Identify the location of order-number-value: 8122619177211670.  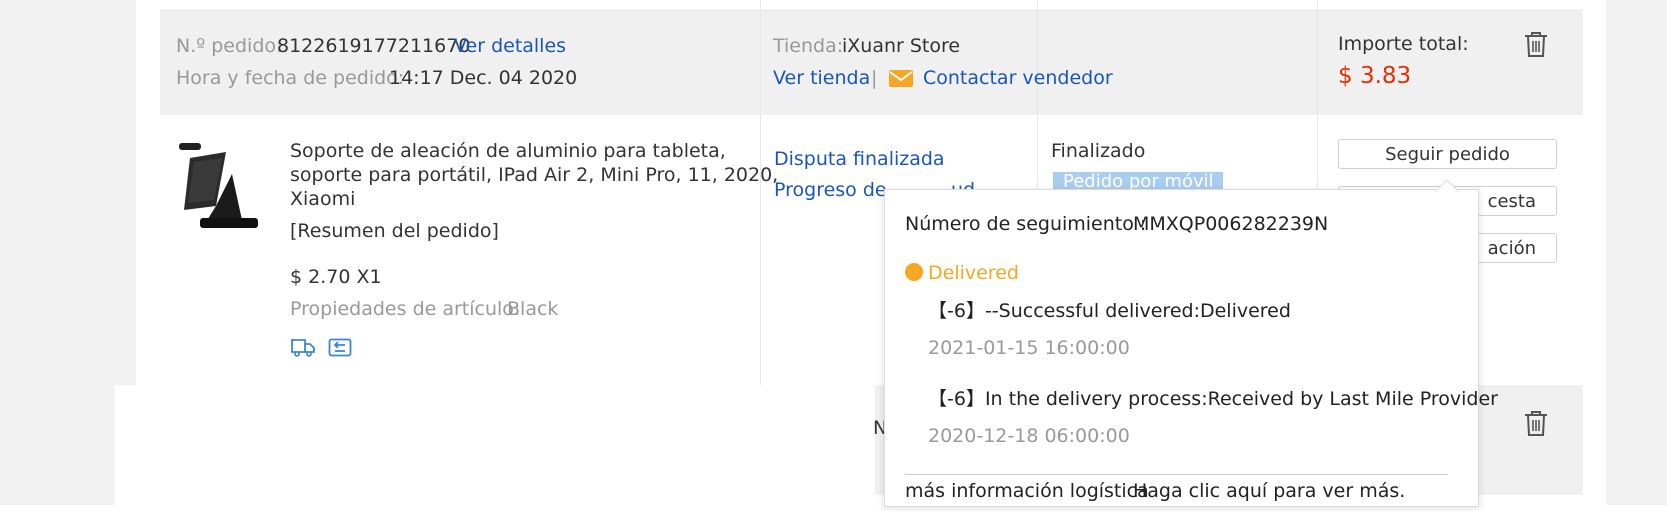
(374, 46).